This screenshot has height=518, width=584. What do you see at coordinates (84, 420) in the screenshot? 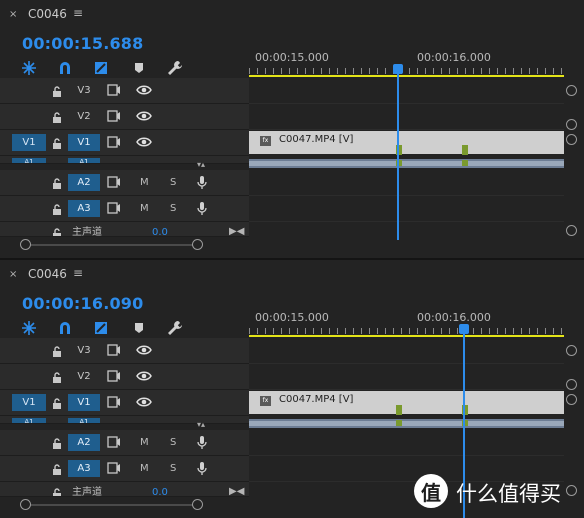
I see `track-name-a1: A1` at bounding box center [84, 420].